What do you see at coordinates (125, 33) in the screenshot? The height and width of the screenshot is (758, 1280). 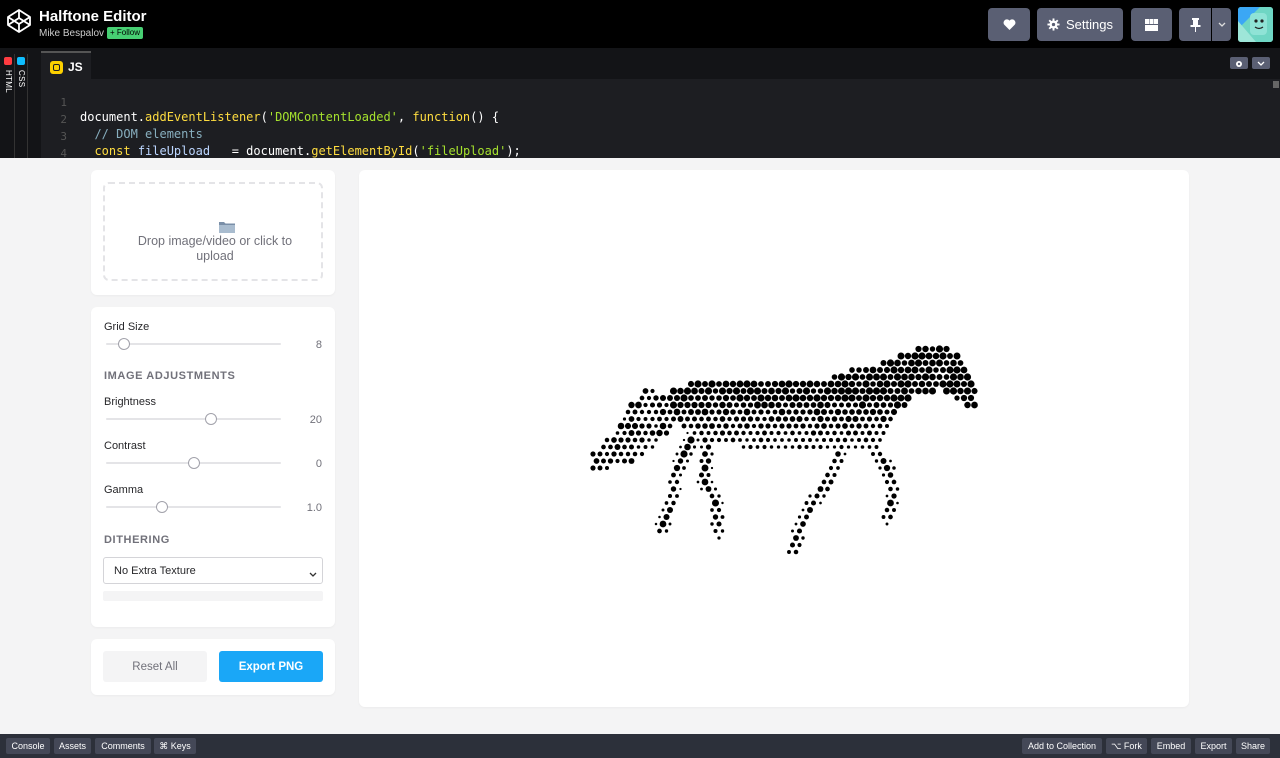 I see `follow-button: + Follow` at bounding box center [125, 33].